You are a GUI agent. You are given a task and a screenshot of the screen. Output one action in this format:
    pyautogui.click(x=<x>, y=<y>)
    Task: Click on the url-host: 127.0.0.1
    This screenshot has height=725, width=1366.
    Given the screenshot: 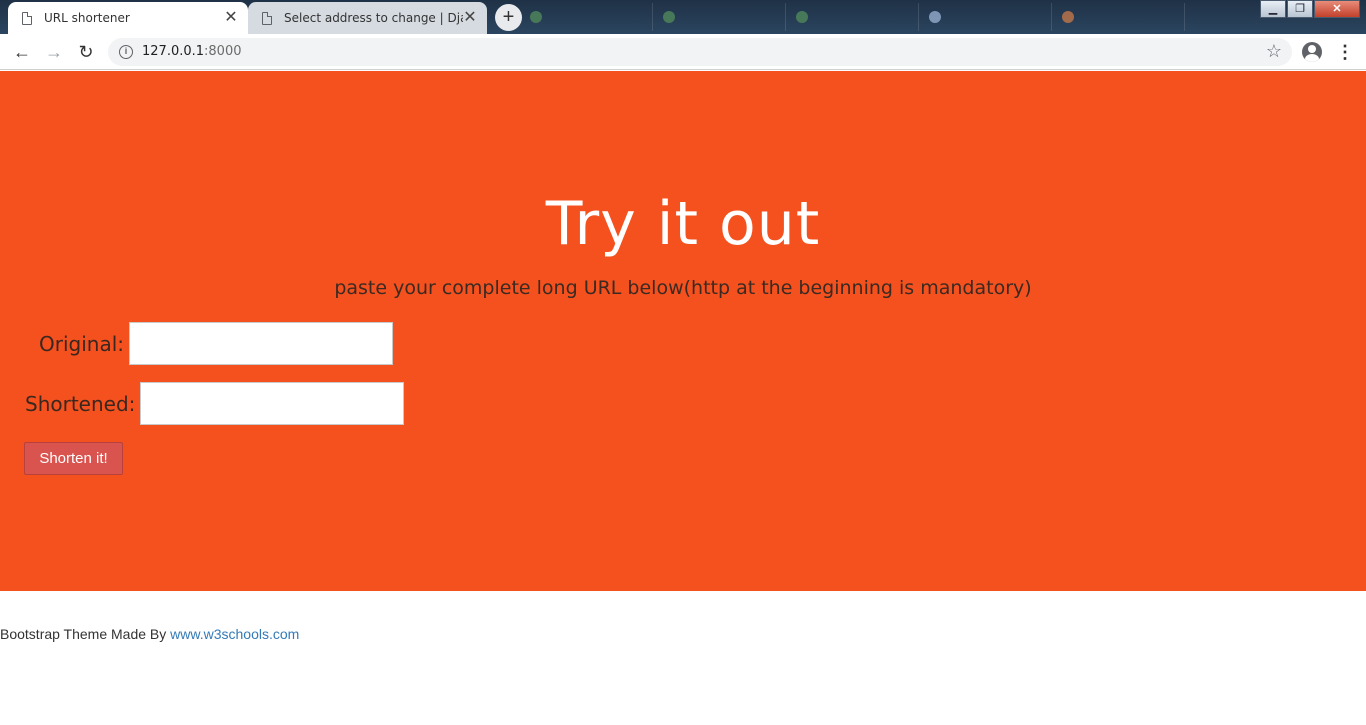 What is the action you would take?
    pyautogui.click(x=173, y=51)
    